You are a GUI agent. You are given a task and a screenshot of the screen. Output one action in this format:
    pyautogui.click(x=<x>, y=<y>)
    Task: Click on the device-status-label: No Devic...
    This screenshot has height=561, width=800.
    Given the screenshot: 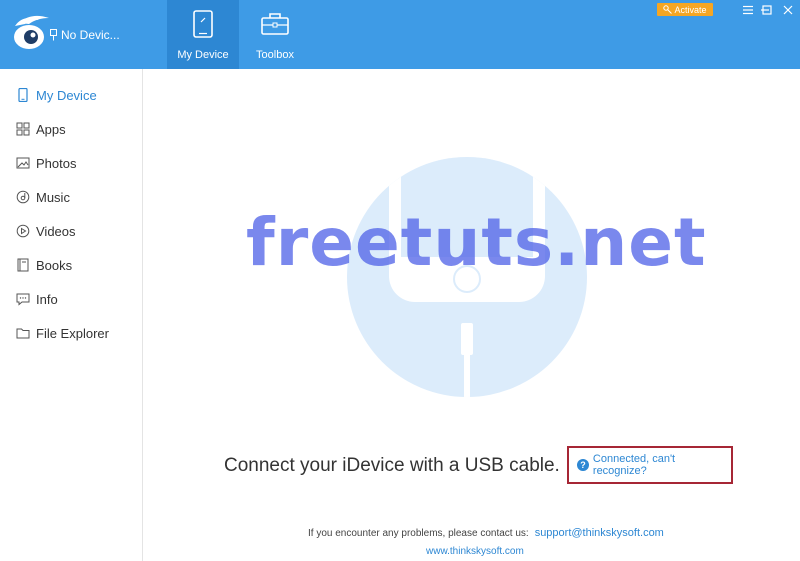 What is the action you would take?
    pyautogui.click(x=90, y=35)
    